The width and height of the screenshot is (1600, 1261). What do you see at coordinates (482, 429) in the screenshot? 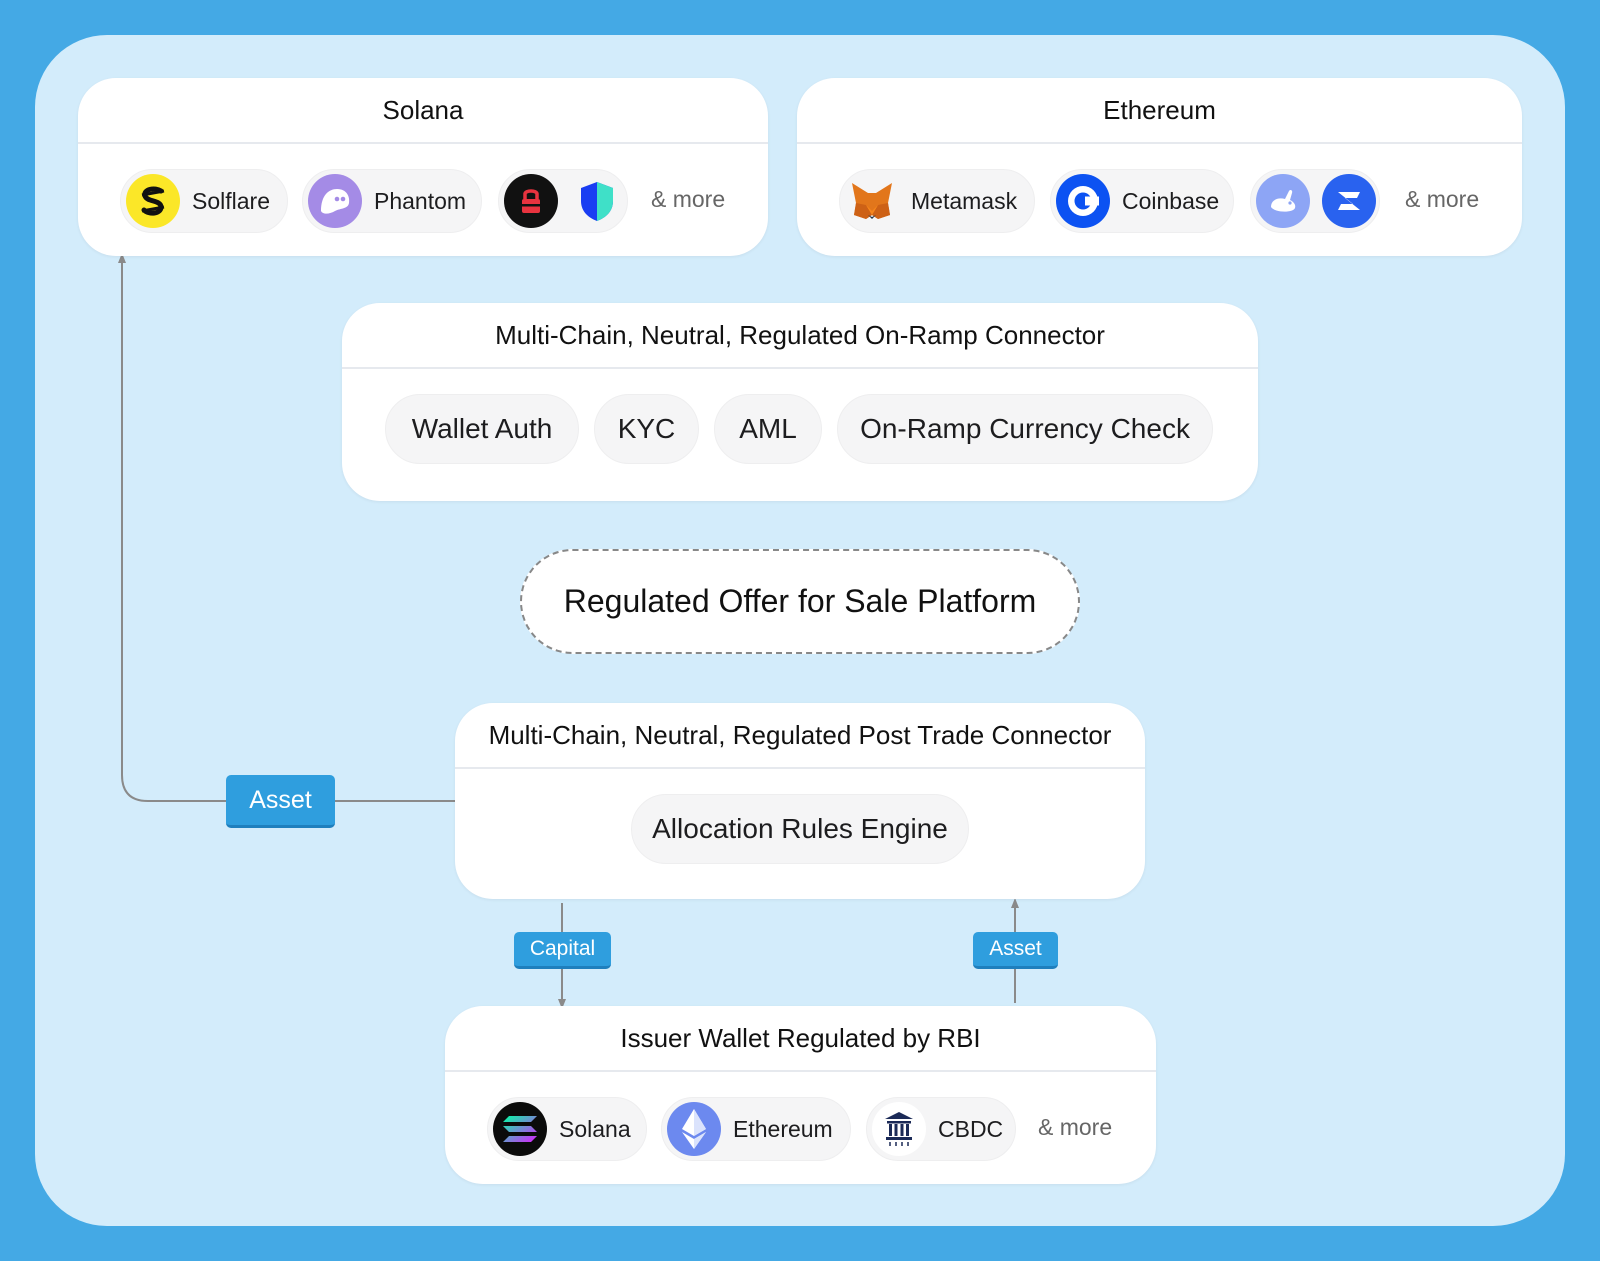
I see `onramp-item-wallet-auth: Wallet Auth` at bounding box center [482, 429].